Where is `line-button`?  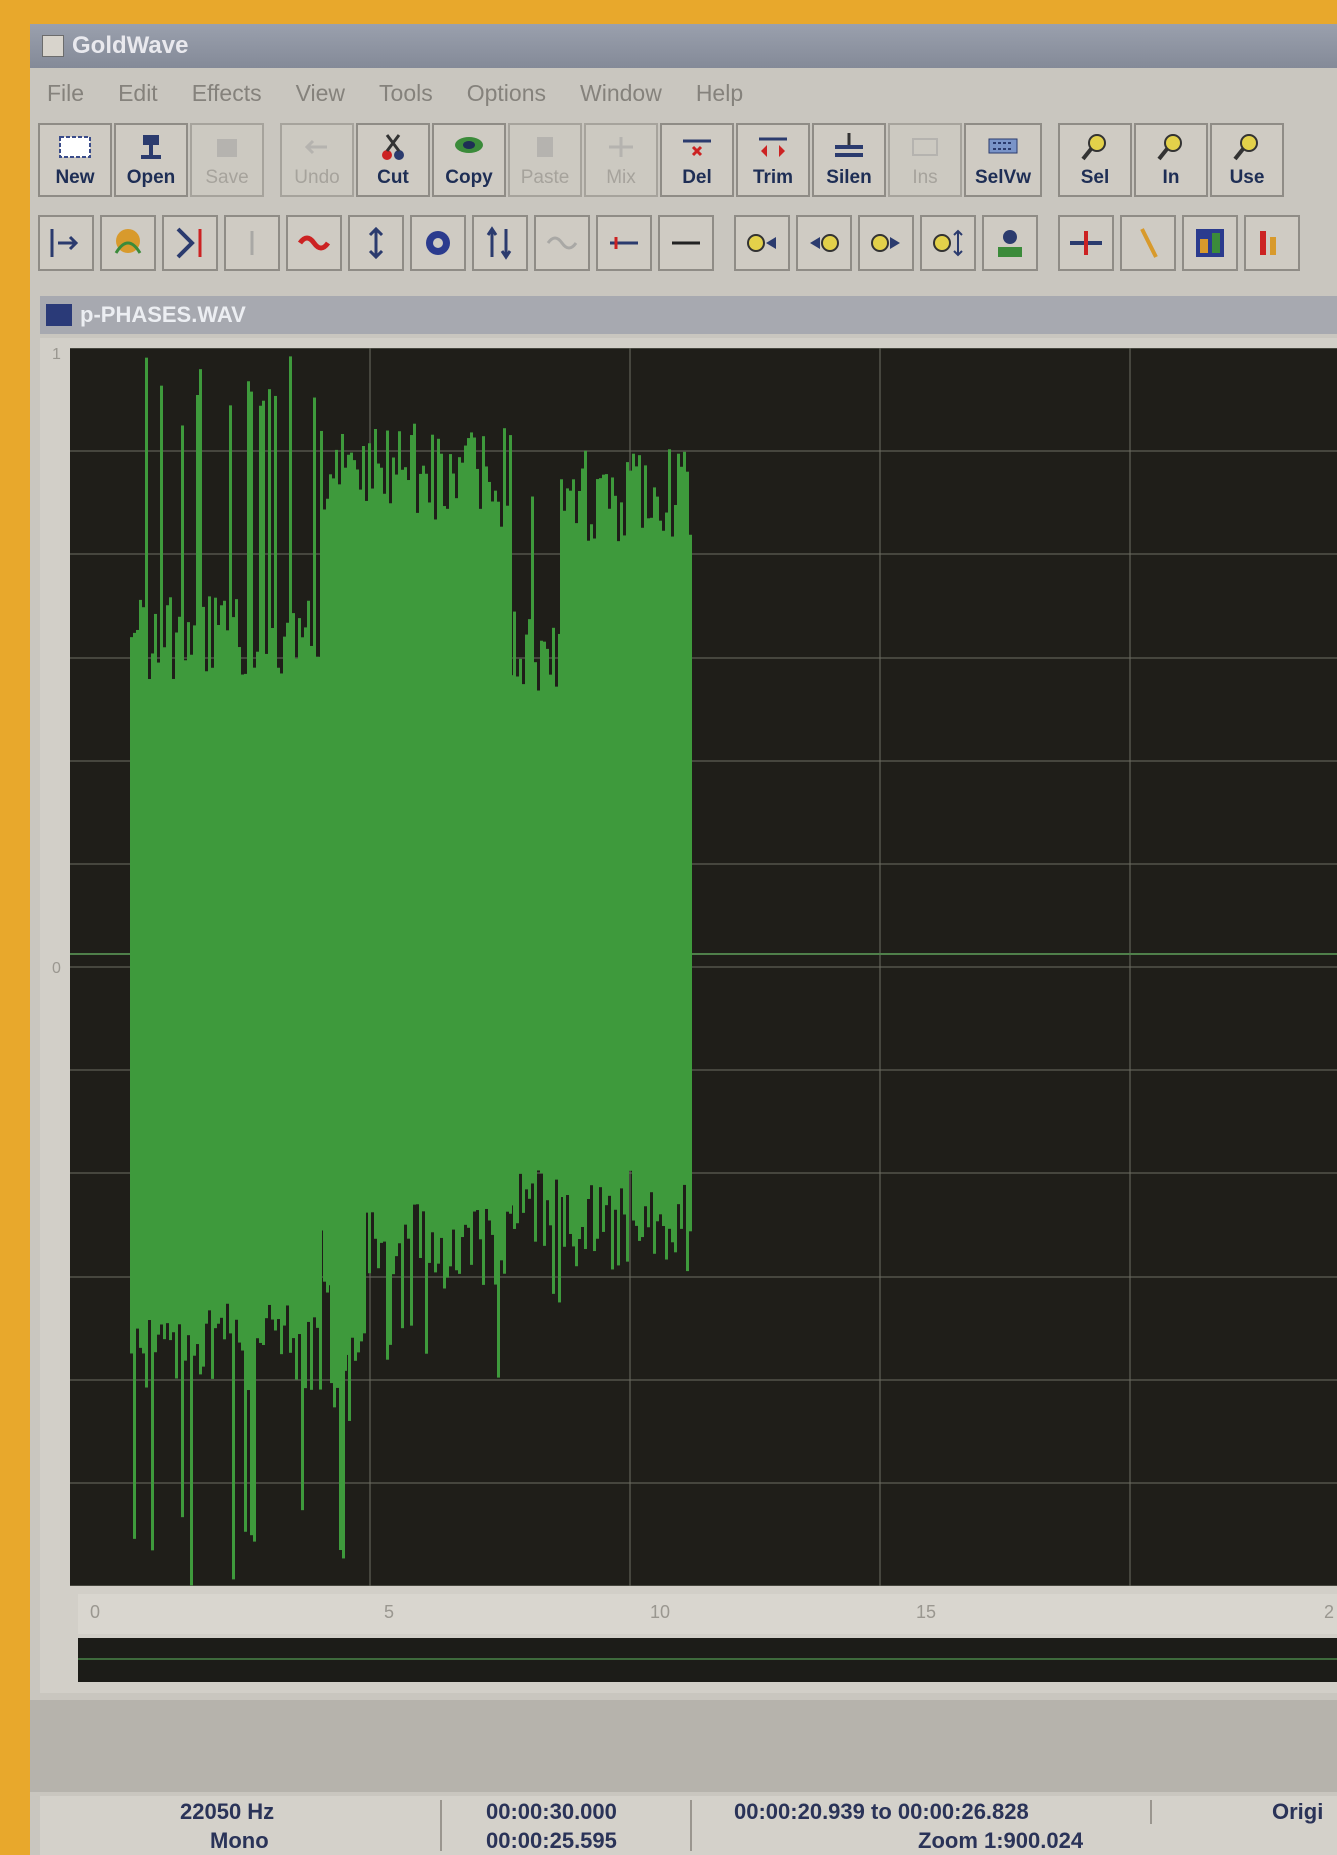 line-button is located at coordinates (686, 243).